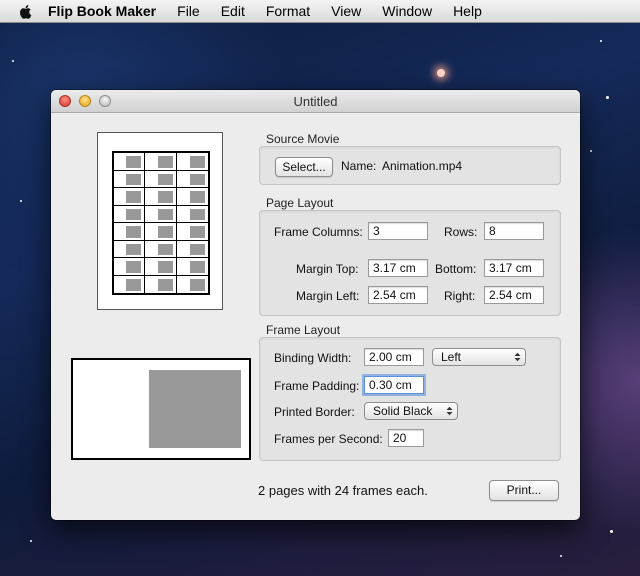  Describe the element at coordinates (102, 11) in the screenshot. I see `menu-app-name: Flip Book Maker` at that location.